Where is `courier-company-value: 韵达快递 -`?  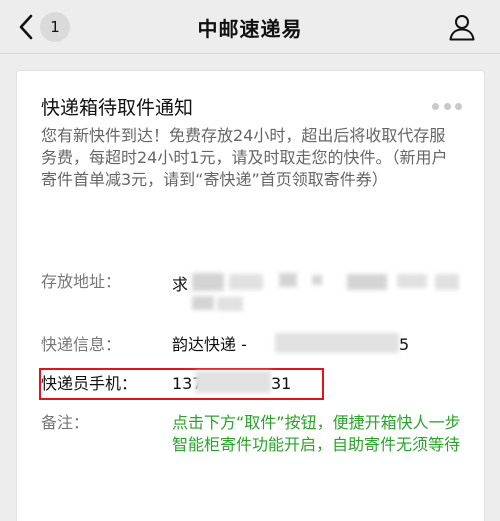
courier-company-value: 韵达快递 - is located at coordinates (209, 344).